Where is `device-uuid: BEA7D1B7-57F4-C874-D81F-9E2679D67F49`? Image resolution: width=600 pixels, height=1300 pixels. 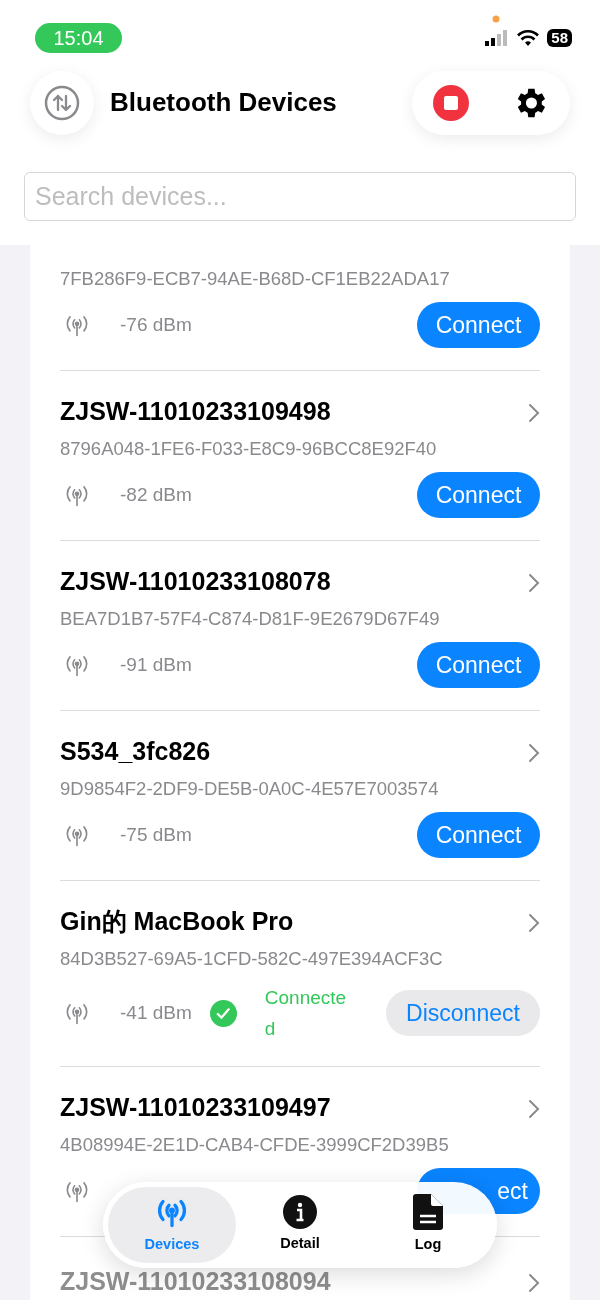 device-uuid: BEA7D1B7-57F4-C874-D81F-9E2679D67F49 is located at coordinates (250, 619).